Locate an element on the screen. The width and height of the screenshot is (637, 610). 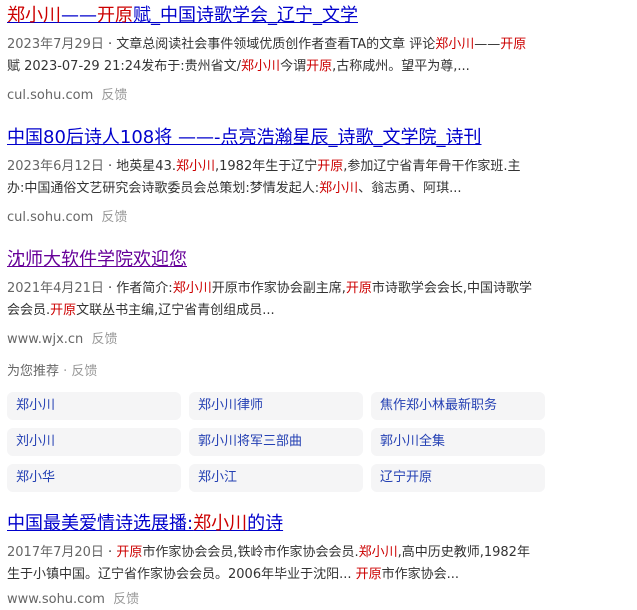
result-title-link: 郑小川——开原赋_中国诗歌学会_辽宁_文学 is located at coordinates (322, 16).